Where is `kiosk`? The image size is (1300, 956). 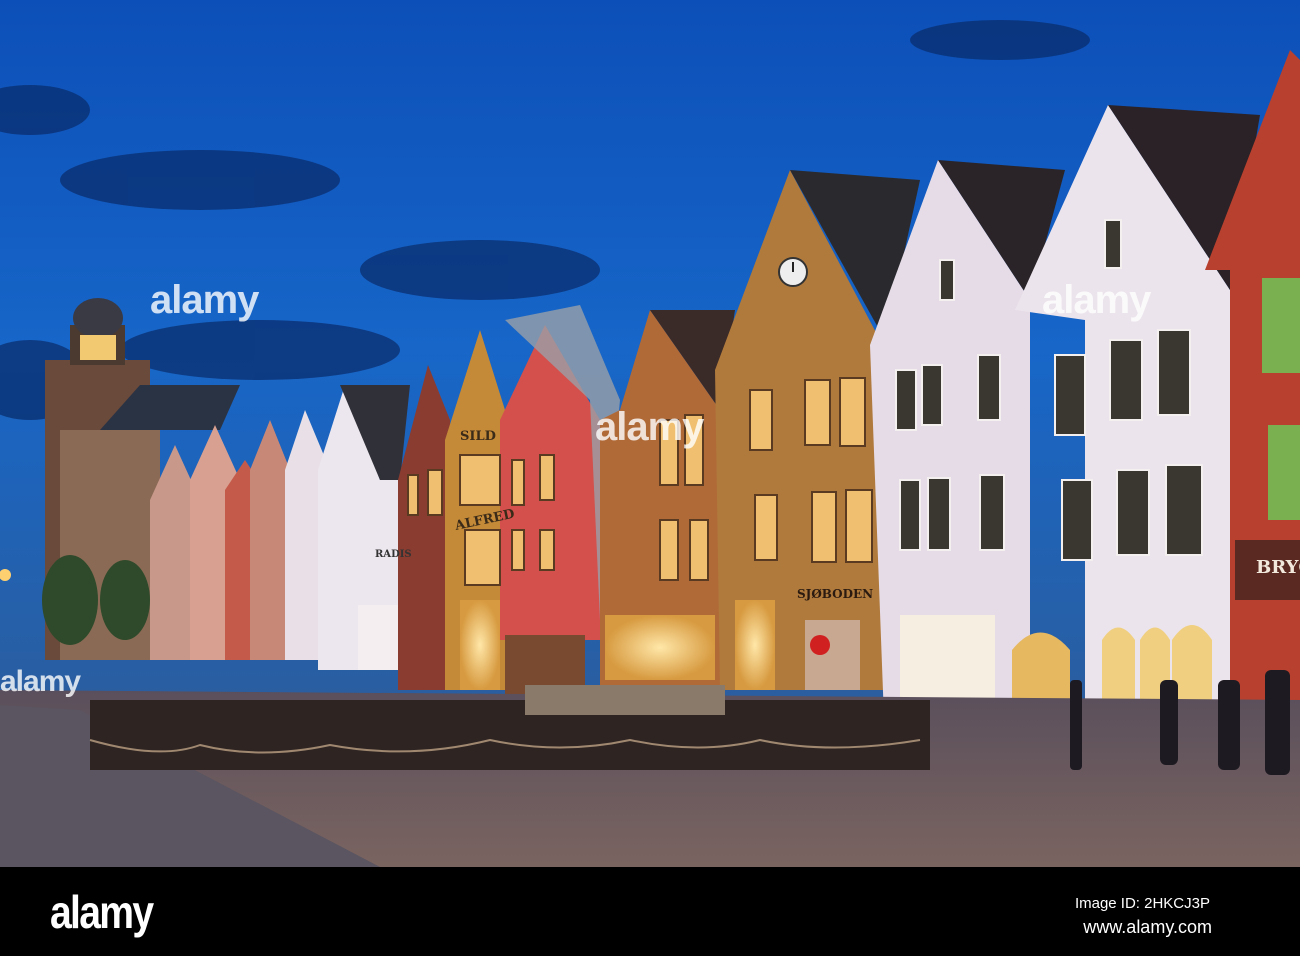
kiosk is located at coordinates (625, 700).